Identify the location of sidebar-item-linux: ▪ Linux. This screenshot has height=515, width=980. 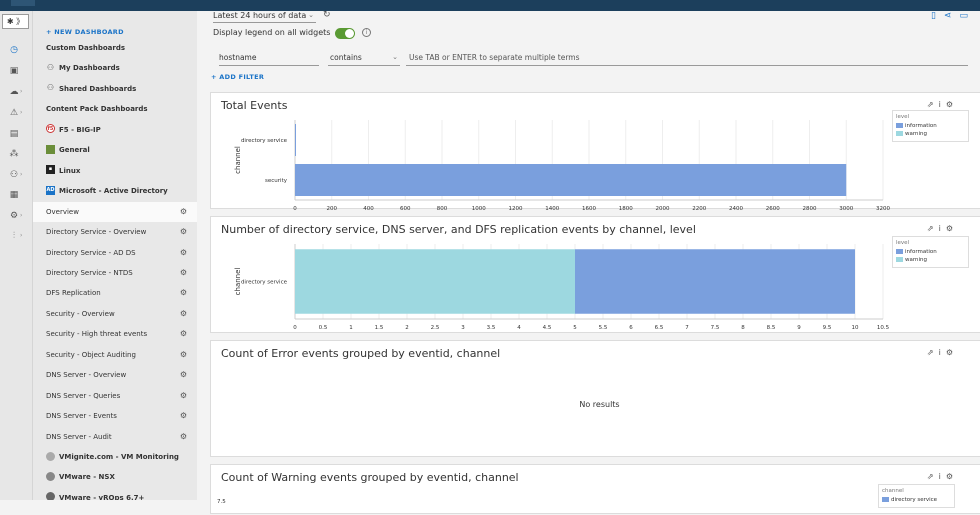
(115, 171).